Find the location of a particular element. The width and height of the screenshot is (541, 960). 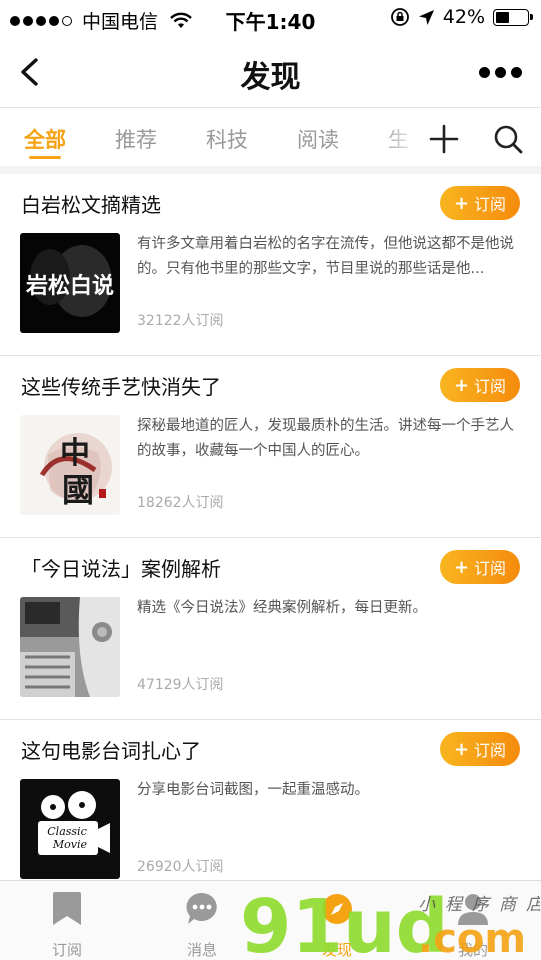

item-thumbnail: 岩松白说 is located at coordinates (70, 283).